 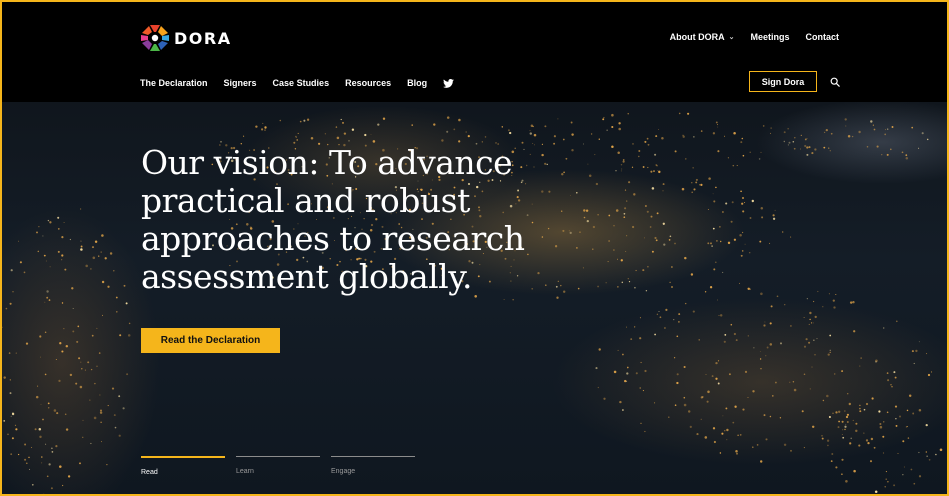 What do you see at coordinates (183, 466) in the screenshot?
I see `tab-read: Read` at bounding box center [183, 466].